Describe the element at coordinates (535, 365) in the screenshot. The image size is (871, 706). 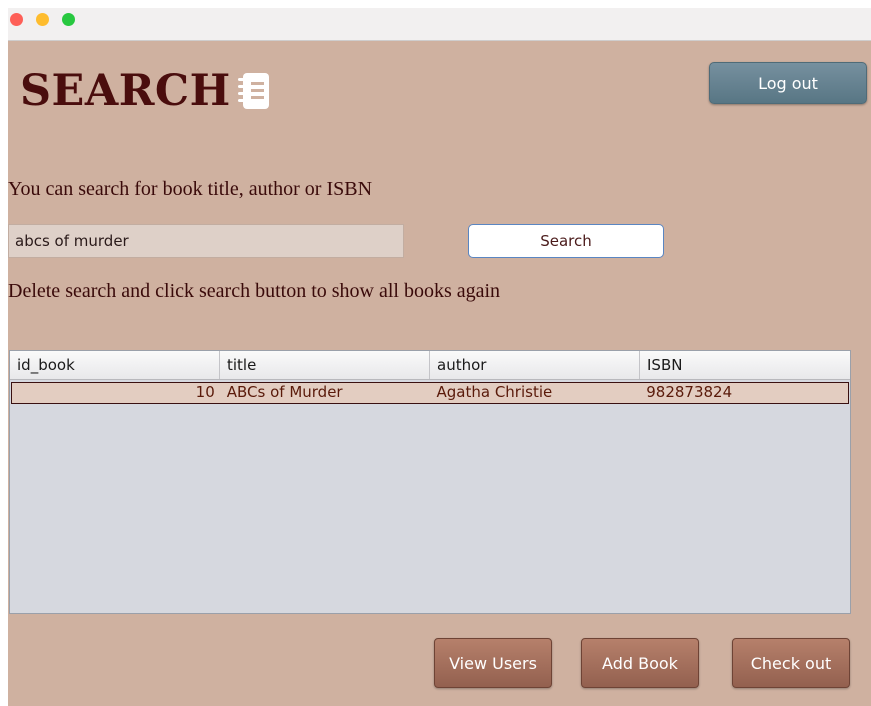
I see `column-header-author: author` at that location.